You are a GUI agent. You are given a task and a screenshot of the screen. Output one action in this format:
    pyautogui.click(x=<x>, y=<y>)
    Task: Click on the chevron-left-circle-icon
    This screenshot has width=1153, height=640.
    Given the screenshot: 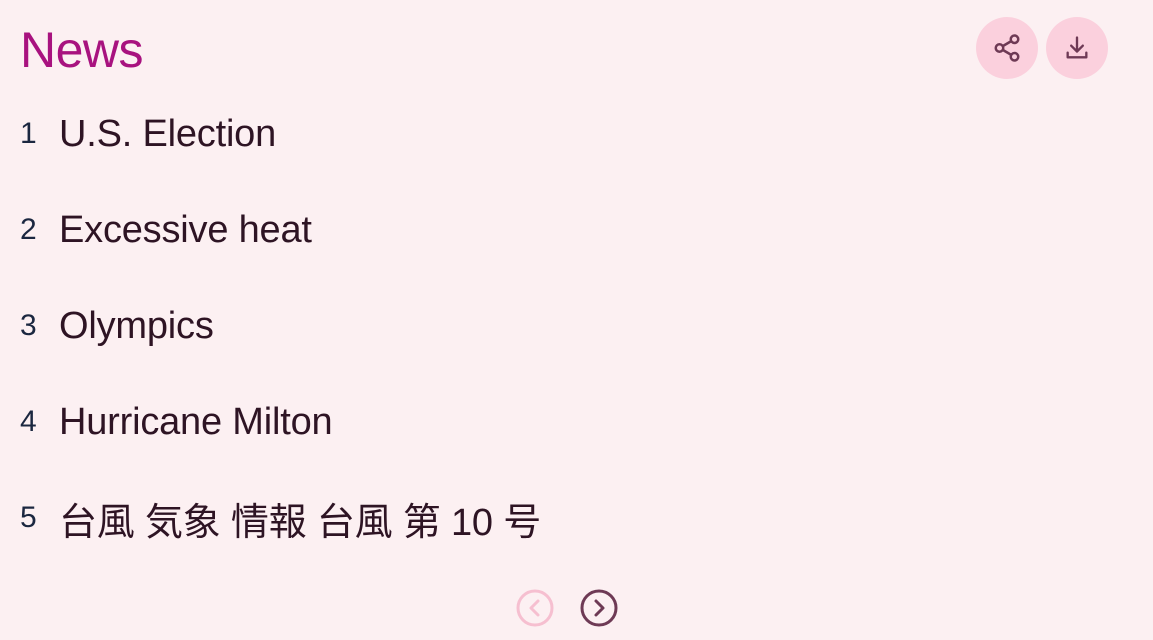 What is the action you would take?
    pyautogui.click(x=535, y=608)
    